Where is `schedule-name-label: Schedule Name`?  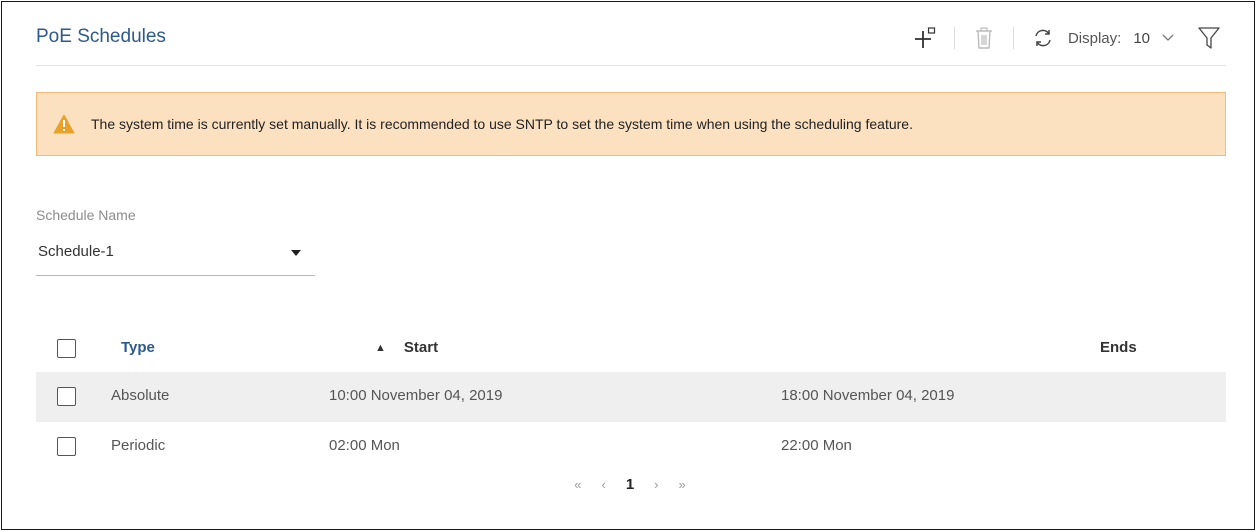
schedule-name-label: Schedule Name is located at coordinates (86, 215).